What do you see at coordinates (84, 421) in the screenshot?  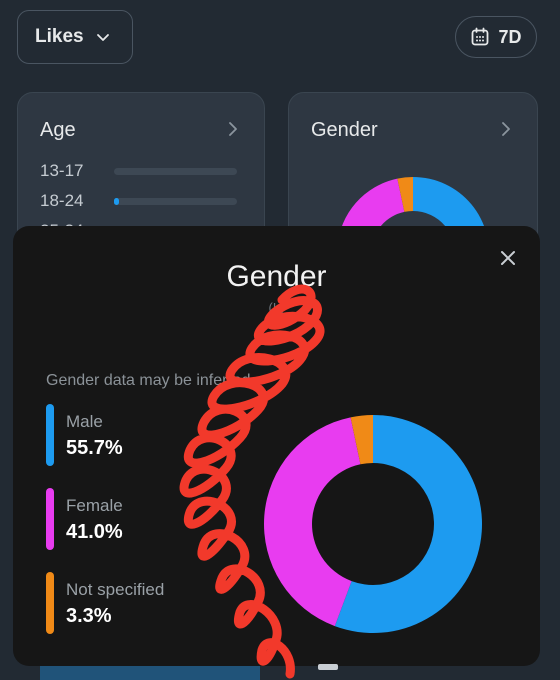 I see `legend-label: Male` at bounding box center [84, 421].